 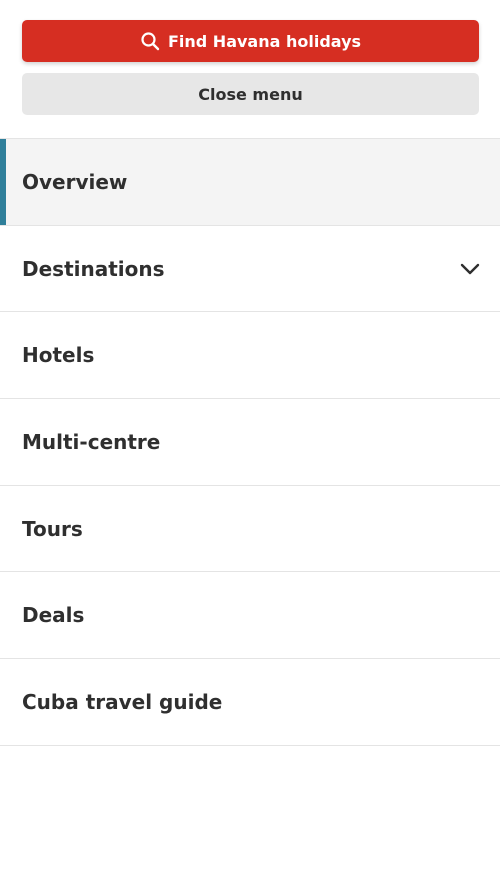 I want to click on menu-item-multi-centre: Multi-centre, so click(x=250, y=442).